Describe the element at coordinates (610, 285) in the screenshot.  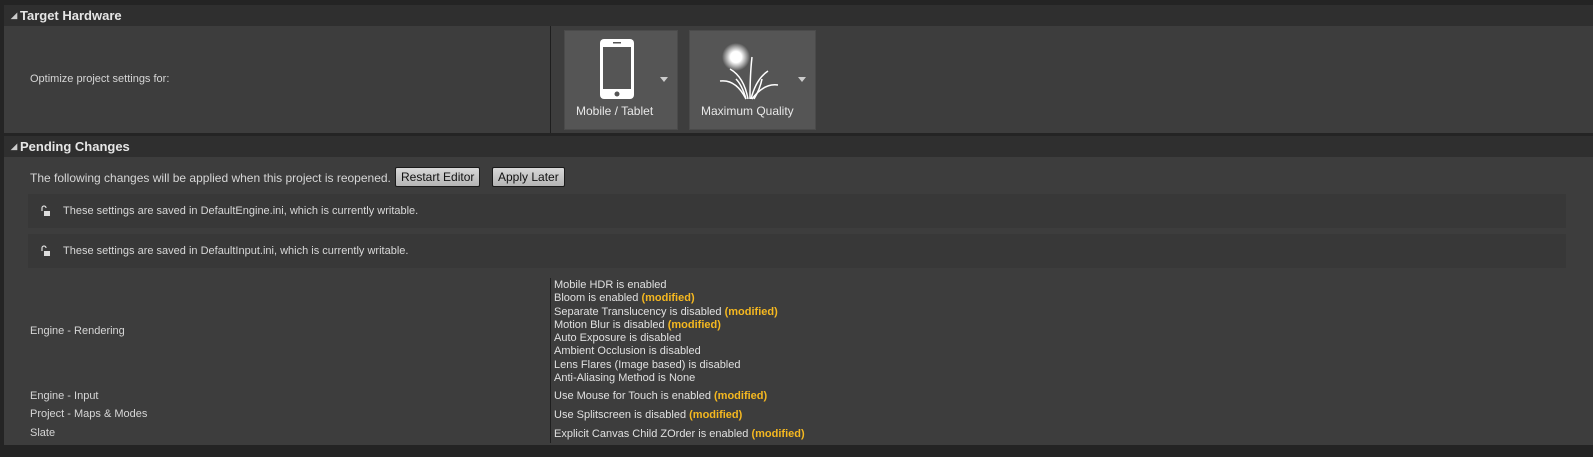
I see `change-text: Mobile HDR is enabled` at that location.